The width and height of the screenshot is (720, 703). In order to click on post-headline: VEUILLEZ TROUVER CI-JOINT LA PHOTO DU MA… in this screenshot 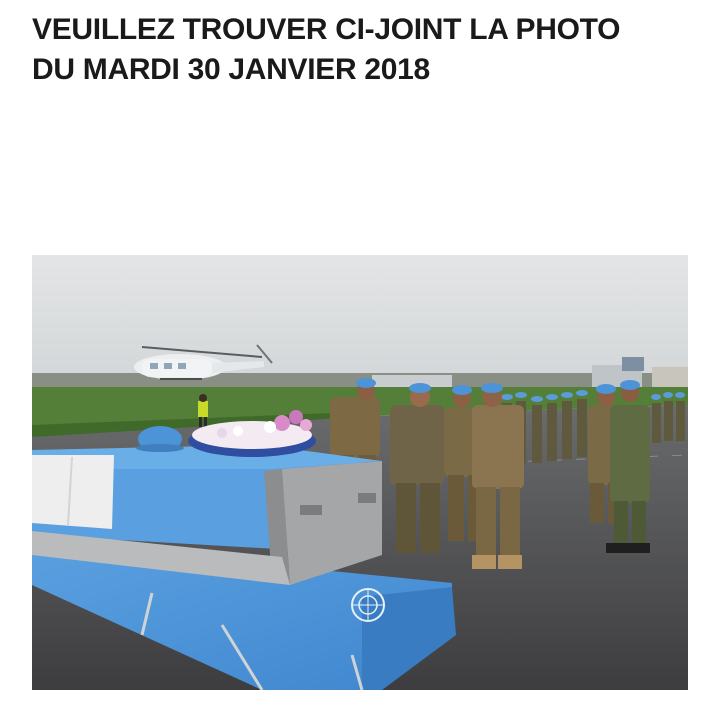, I will do `click(362, 50)`.